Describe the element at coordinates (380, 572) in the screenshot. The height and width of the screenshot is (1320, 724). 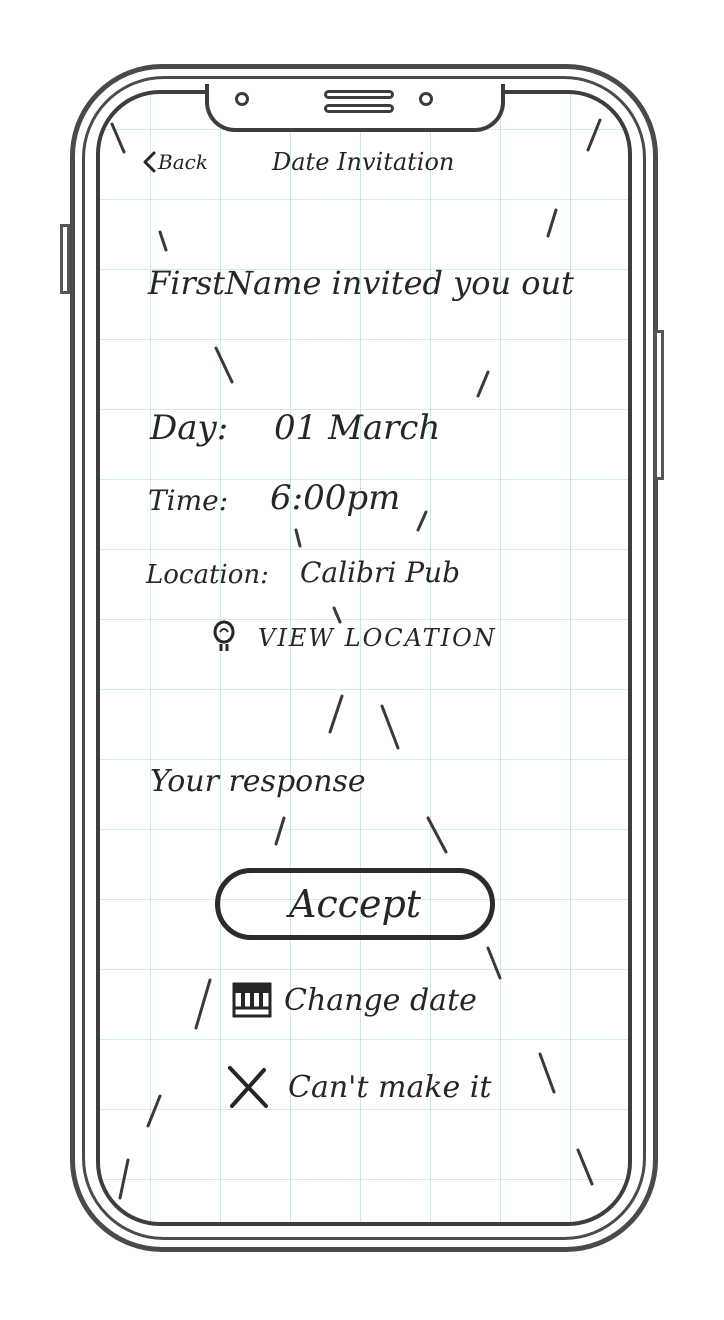
I see `location-value: Calibri Pub` at that location.